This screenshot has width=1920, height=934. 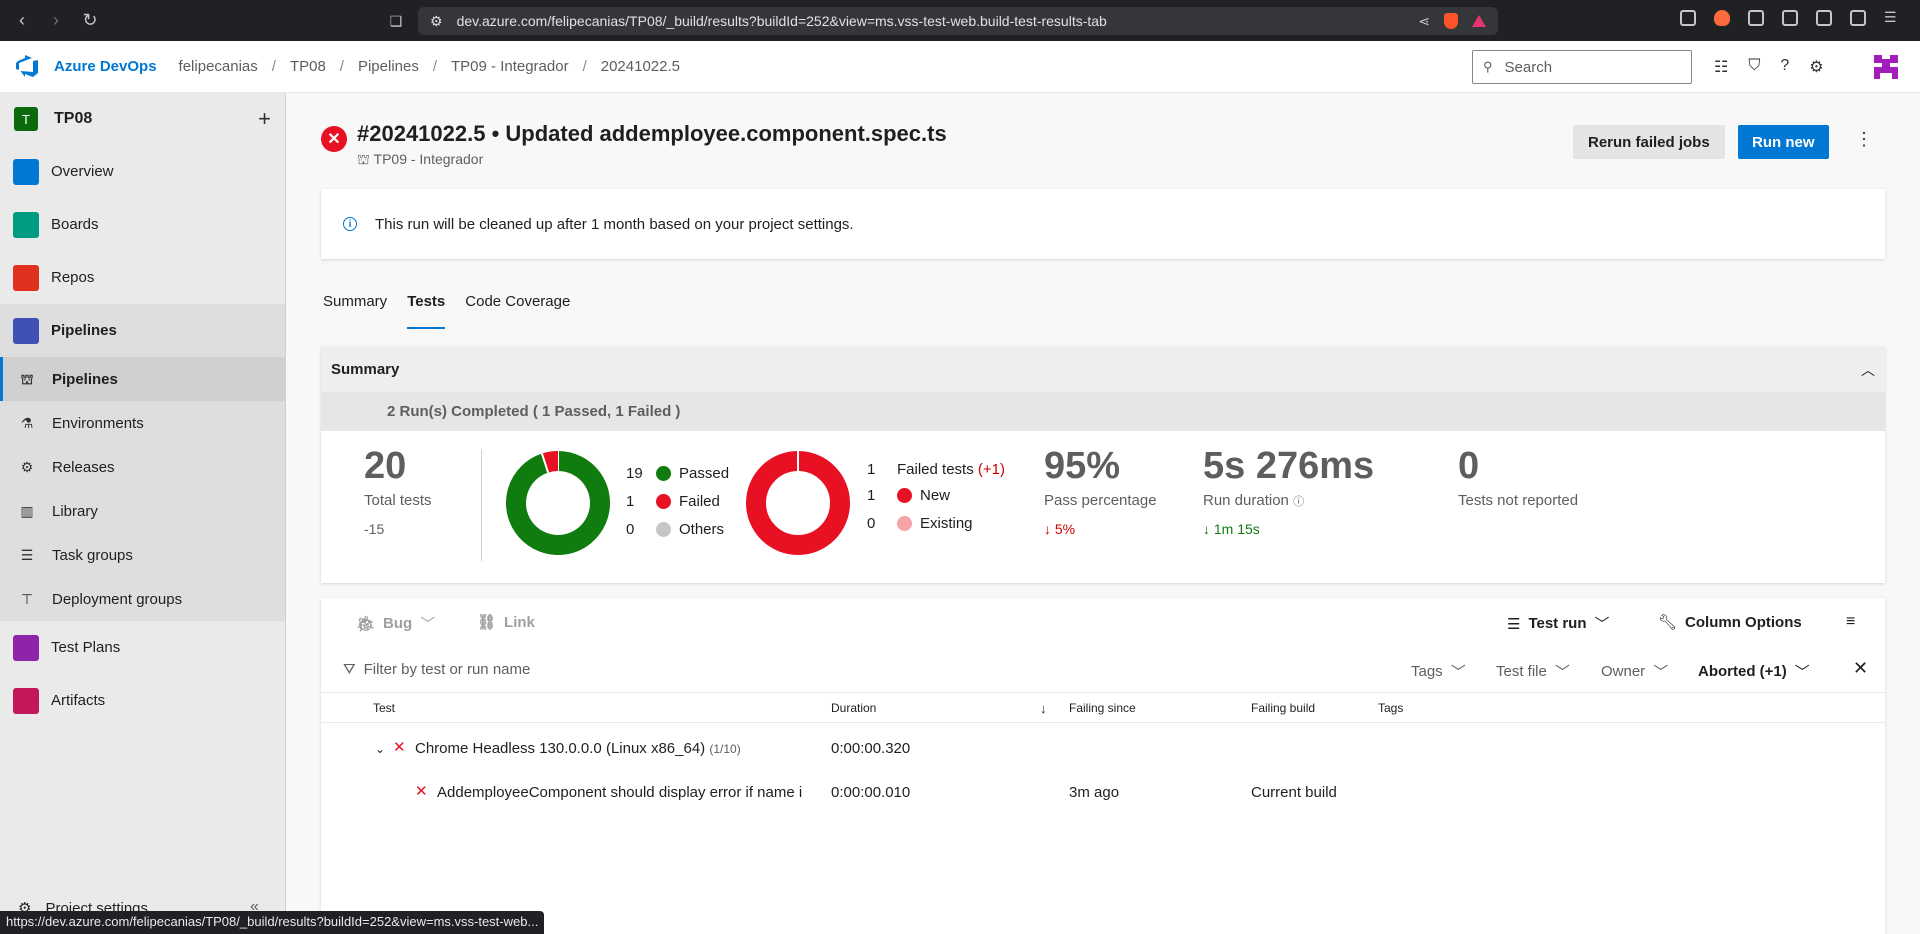 I want to click on test-run-group-button: ☰ Test run ﹀, so click(x=1558, y=623).